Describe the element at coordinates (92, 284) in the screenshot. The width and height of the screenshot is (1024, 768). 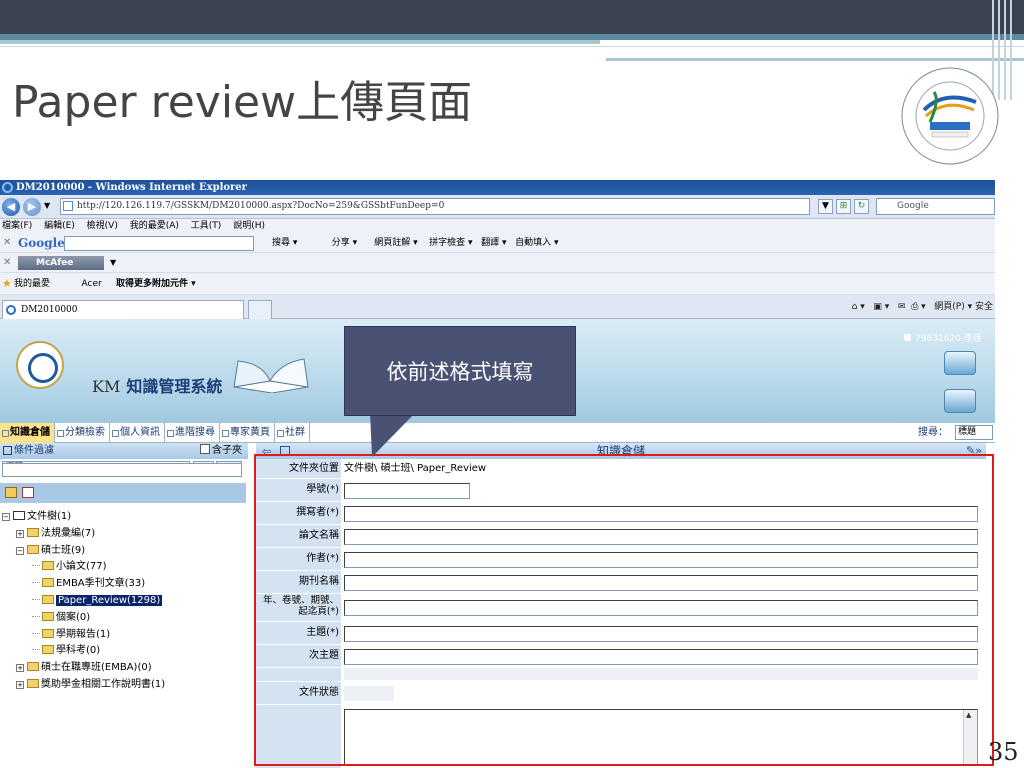
I see `acer-link: Acer` at that location.